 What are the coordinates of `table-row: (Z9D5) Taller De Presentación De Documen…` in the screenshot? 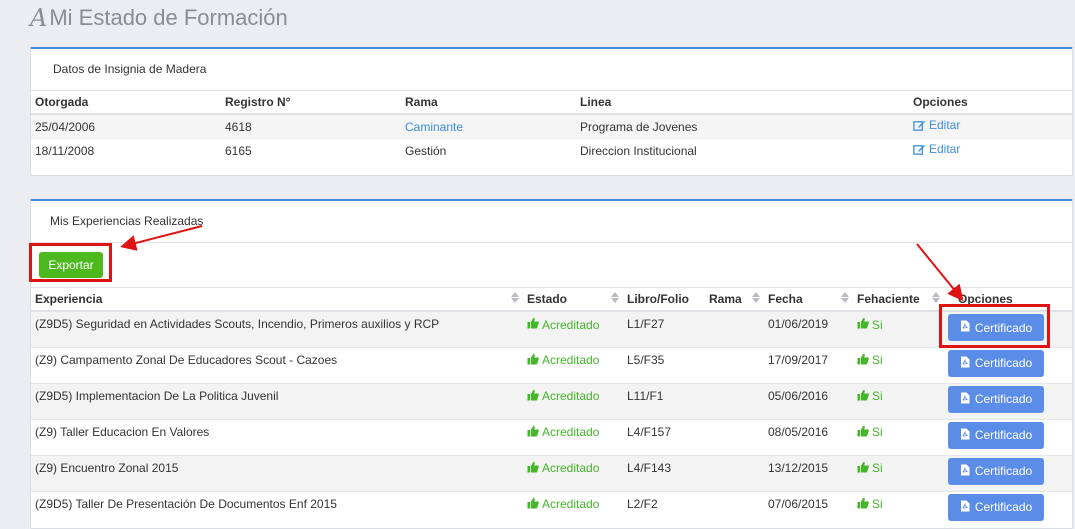 It's located at (551, 508).